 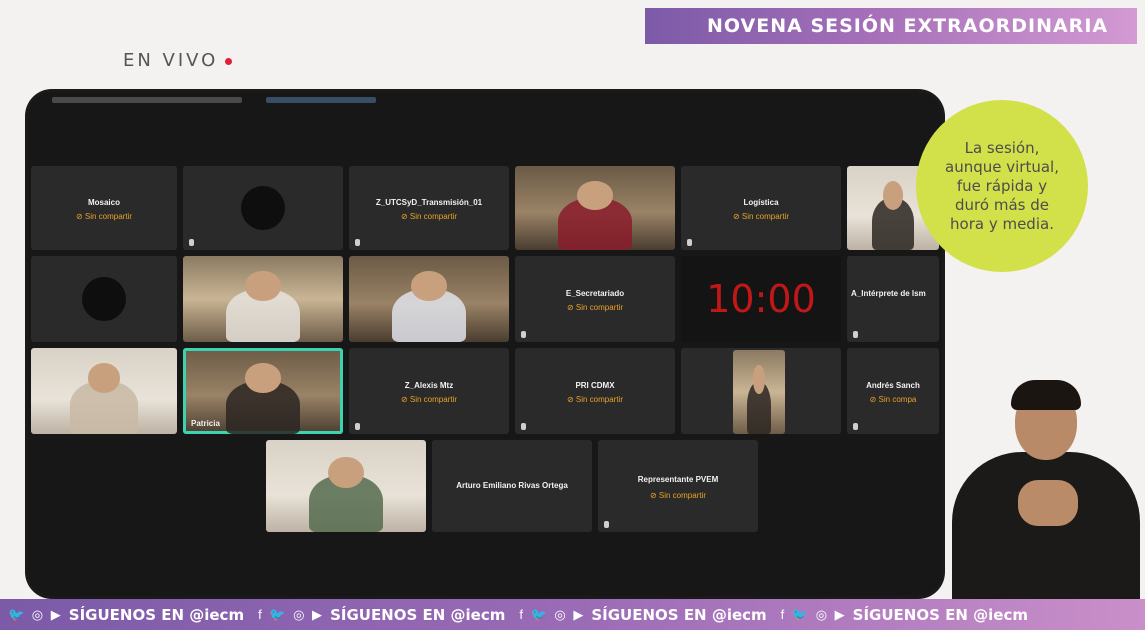 What do you see at coordinates (429, 391) in the screenshot?
I see `participant-tile: Z_Alexis Mtz ⊘ Sin compartir` at bounding box center [429, 391].